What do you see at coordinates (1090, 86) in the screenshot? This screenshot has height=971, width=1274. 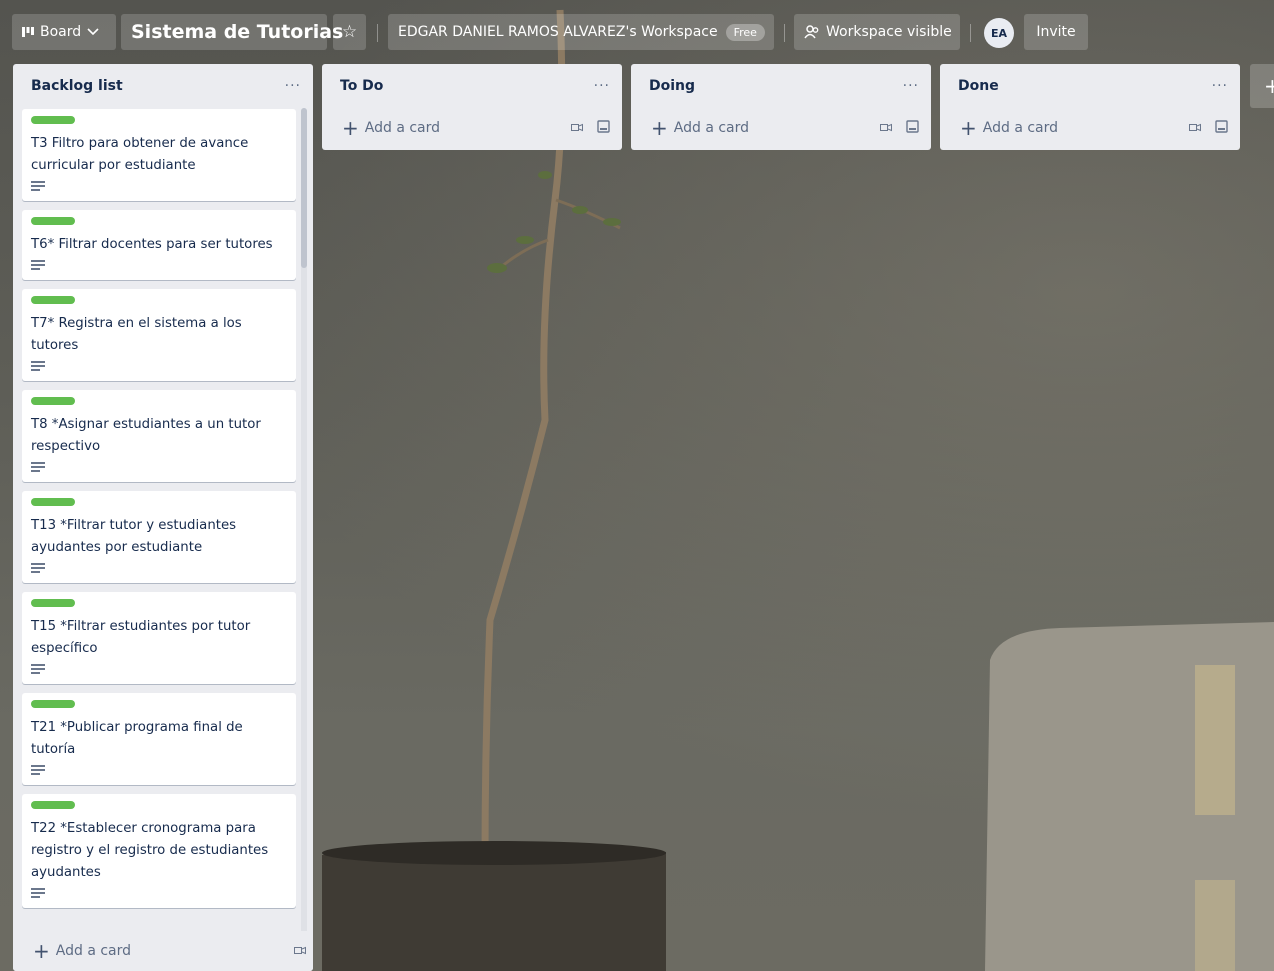 I see `list-header: Done ···` at bounding box center [1090, 86].